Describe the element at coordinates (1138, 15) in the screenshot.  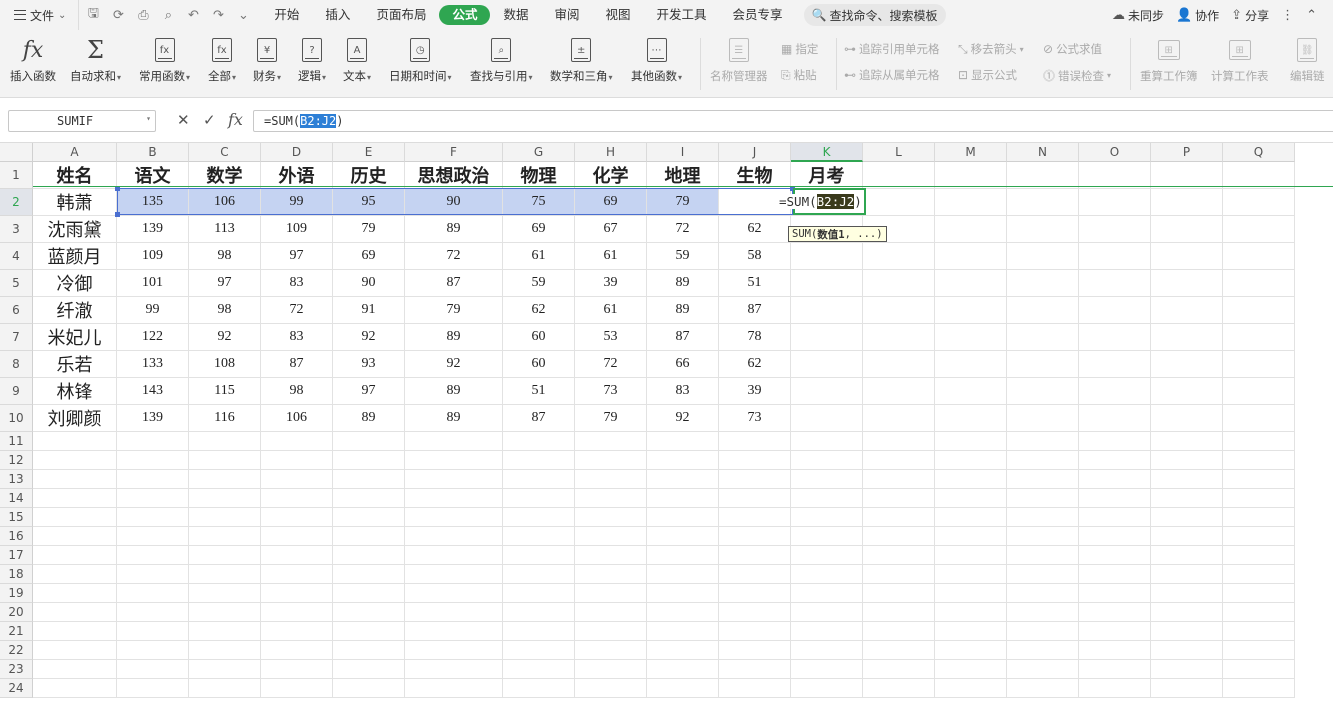
I see `sync-button: ☁ 未同步` at that location.